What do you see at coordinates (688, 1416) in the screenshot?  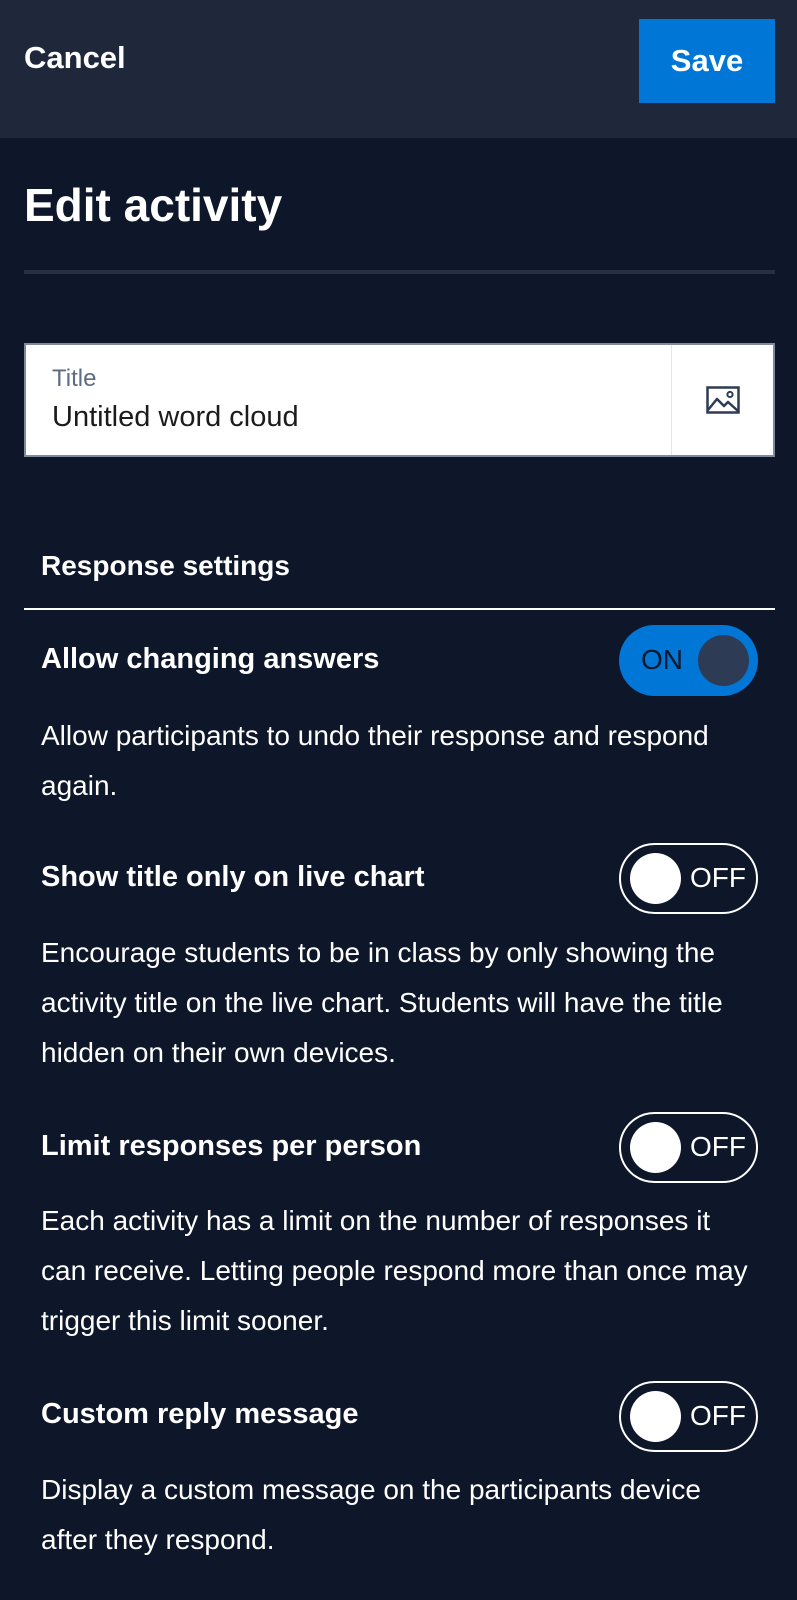 I see `custom-reply-toggle: OFF` at bounding box center [688, 1416].